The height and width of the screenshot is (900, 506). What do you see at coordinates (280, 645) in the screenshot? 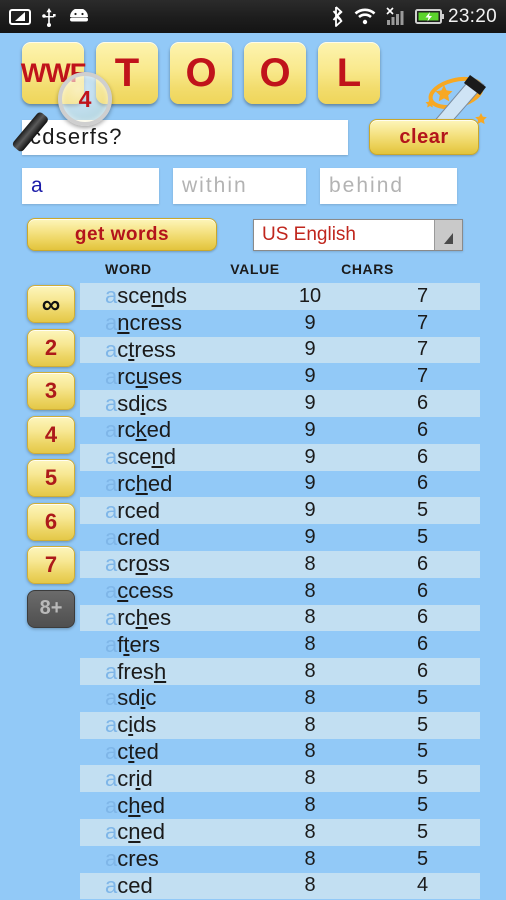
I see `table-row: afters 8 6` at bounding box center [280, 645].